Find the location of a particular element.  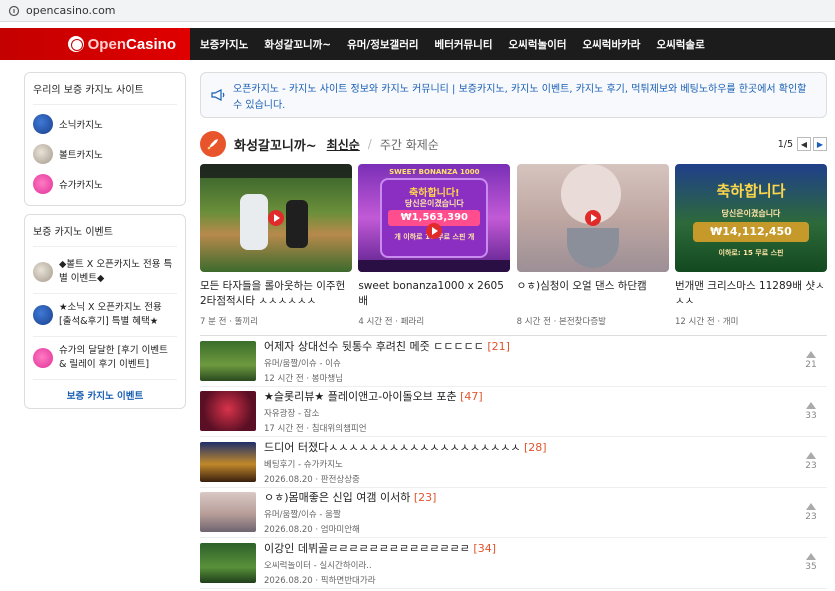

section-header: 화성갈꼬니까~ 최신순 / 주간 화제순 1/5 ◀ ▶ is located at coordinates (513, 144).